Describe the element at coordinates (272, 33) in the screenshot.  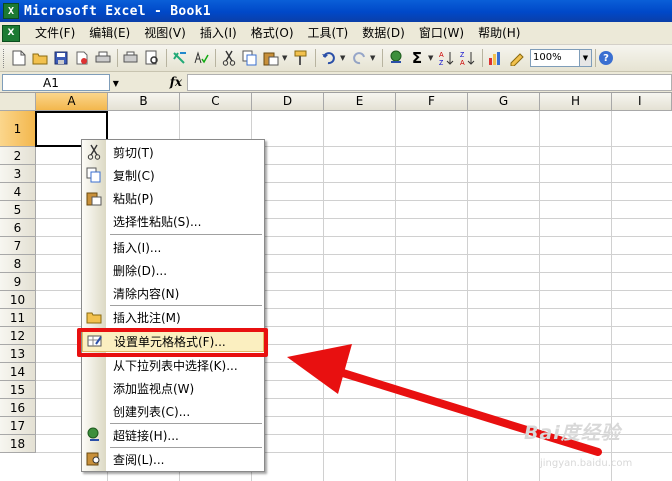
I see `menu-format: 格式(O)` at that location.